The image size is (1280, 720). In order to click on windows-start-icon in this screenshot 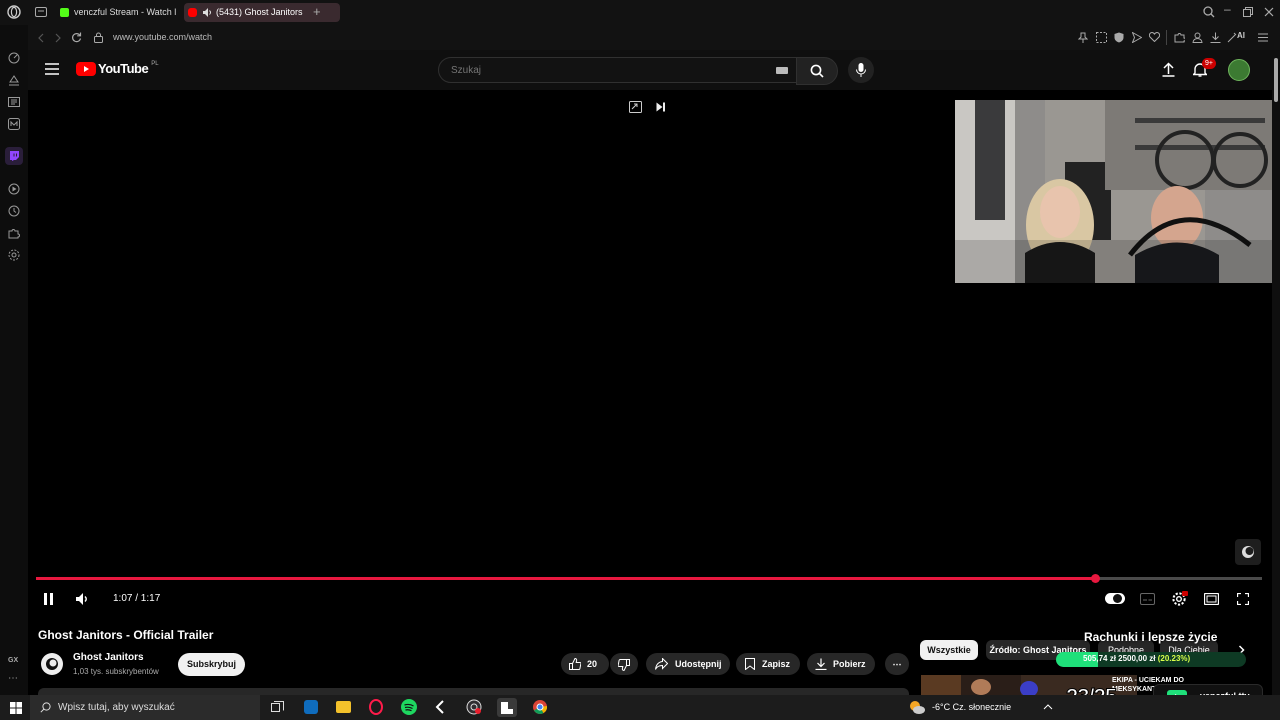, I will do `click(16, 708)`.